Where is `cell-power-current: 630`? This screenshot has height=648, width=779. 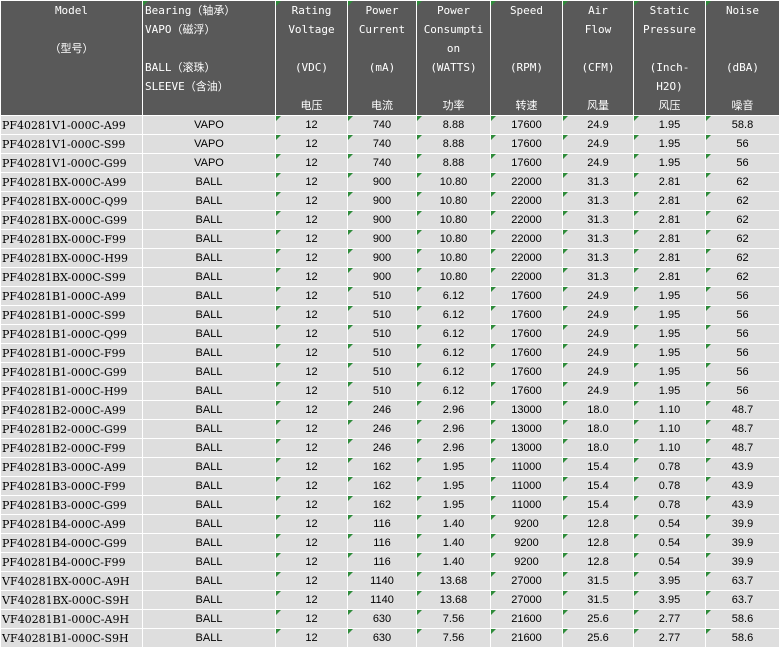
cell-power-current: 630 is located at coordinates (382, 619).